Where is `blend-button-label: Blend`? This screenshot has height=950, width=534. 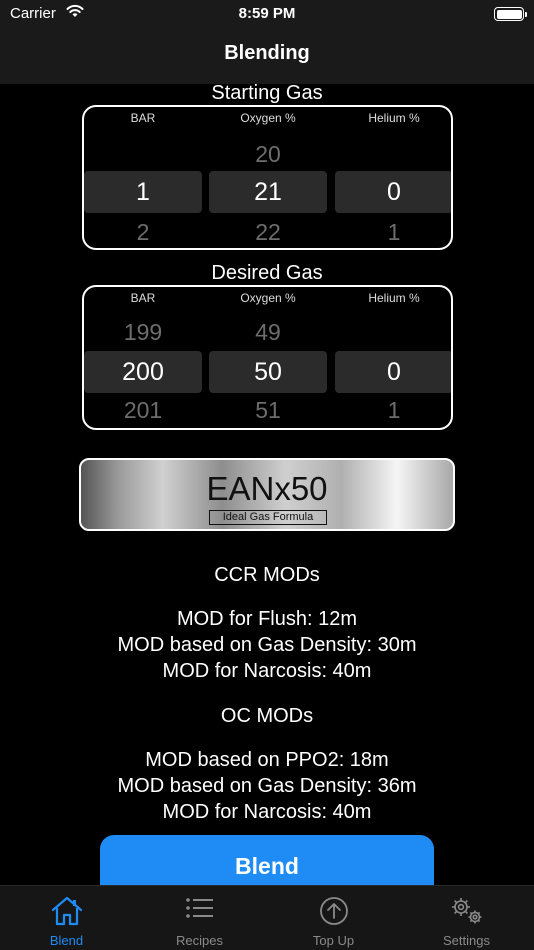 blend-button-label: Blend is located at coordinates (267, 866).